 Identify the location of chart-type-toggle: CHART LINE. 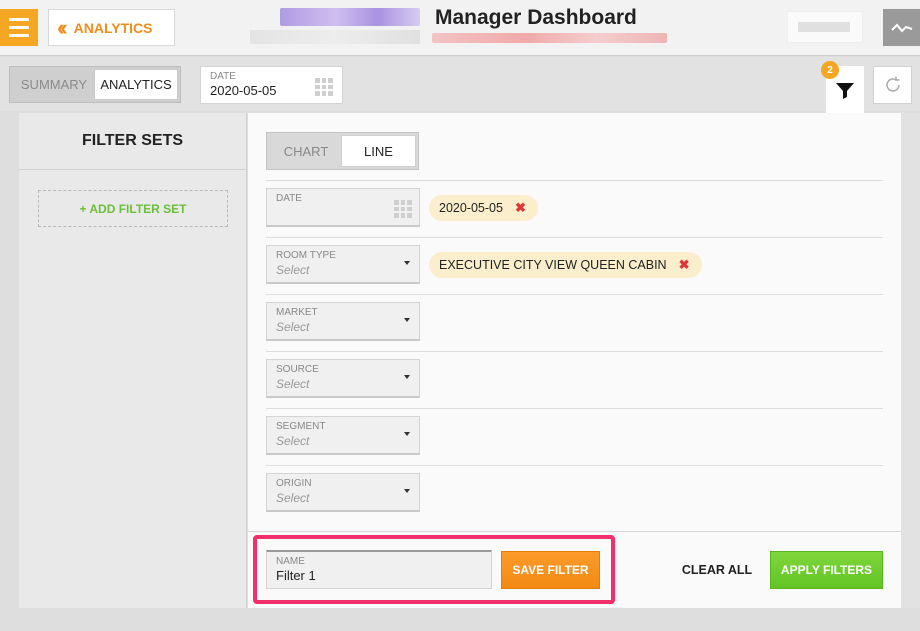
(342, 151).